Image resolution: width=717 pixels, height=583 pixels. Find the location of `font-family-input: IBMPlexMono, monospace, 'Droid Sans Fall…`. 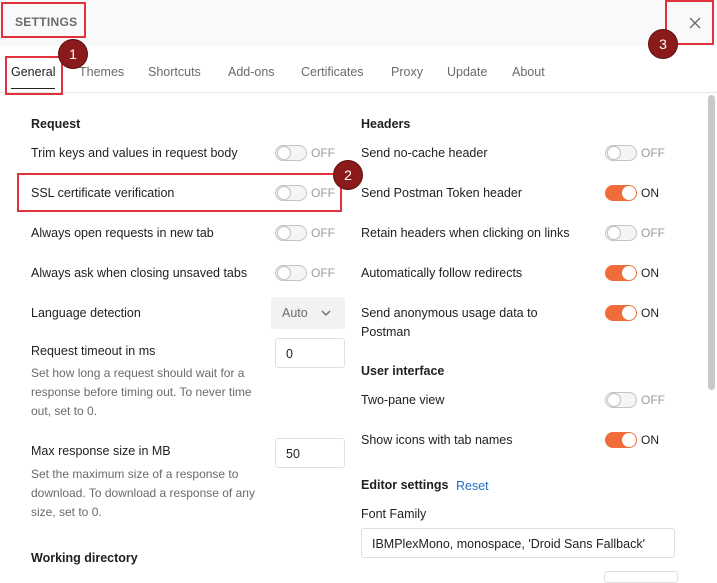

font-family-input: IBMPlexMono, monospace, 'Droid Sans Fall… is located at coordinates (518, 543).